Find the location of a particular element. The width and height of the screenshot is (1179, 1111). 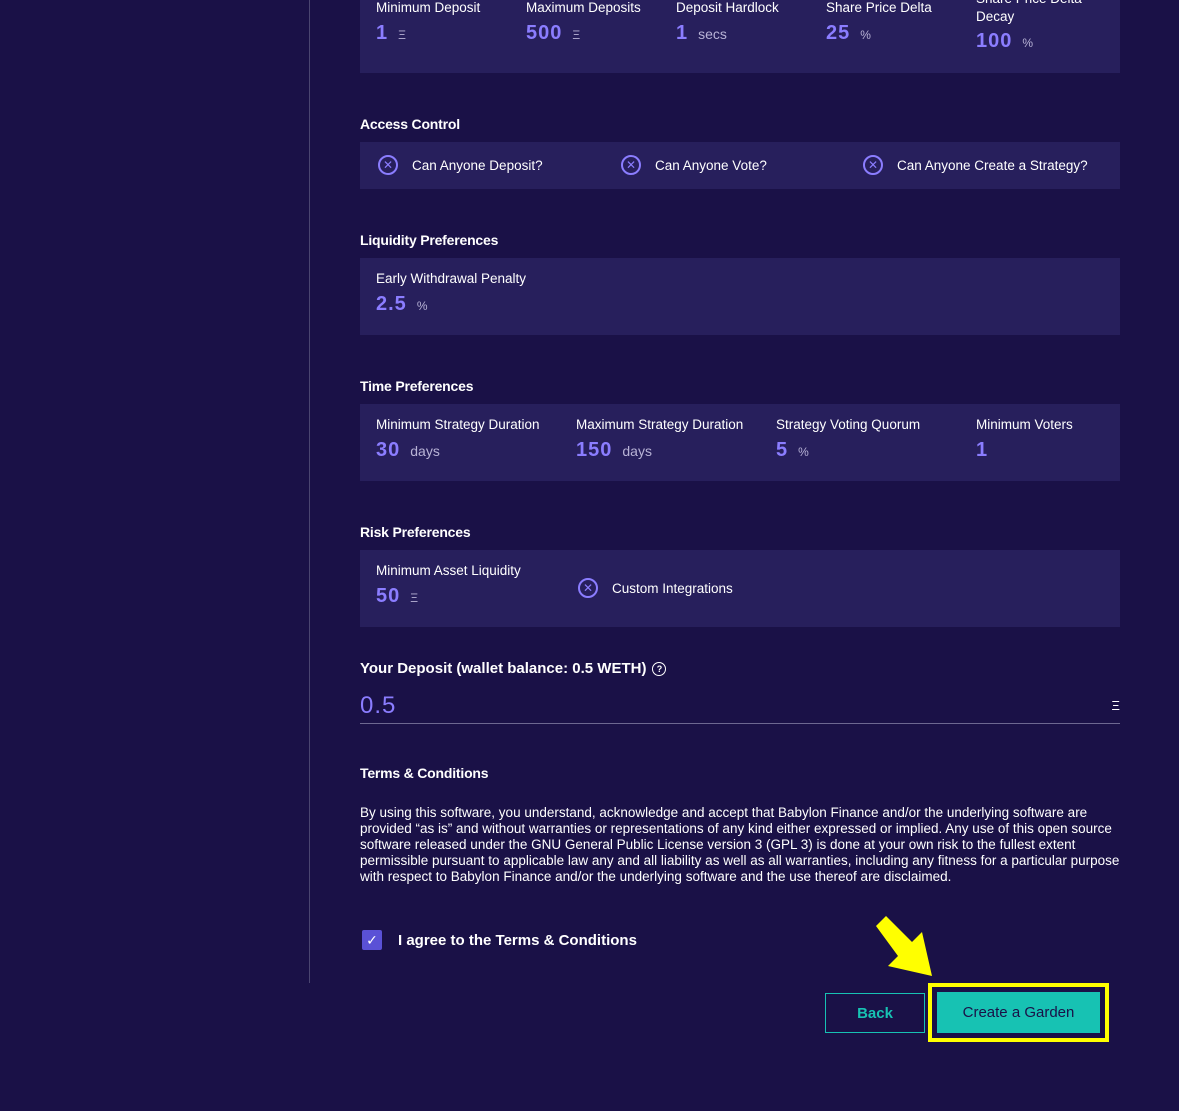

access-control-title: Access Control is located at coordinates (410, 124).